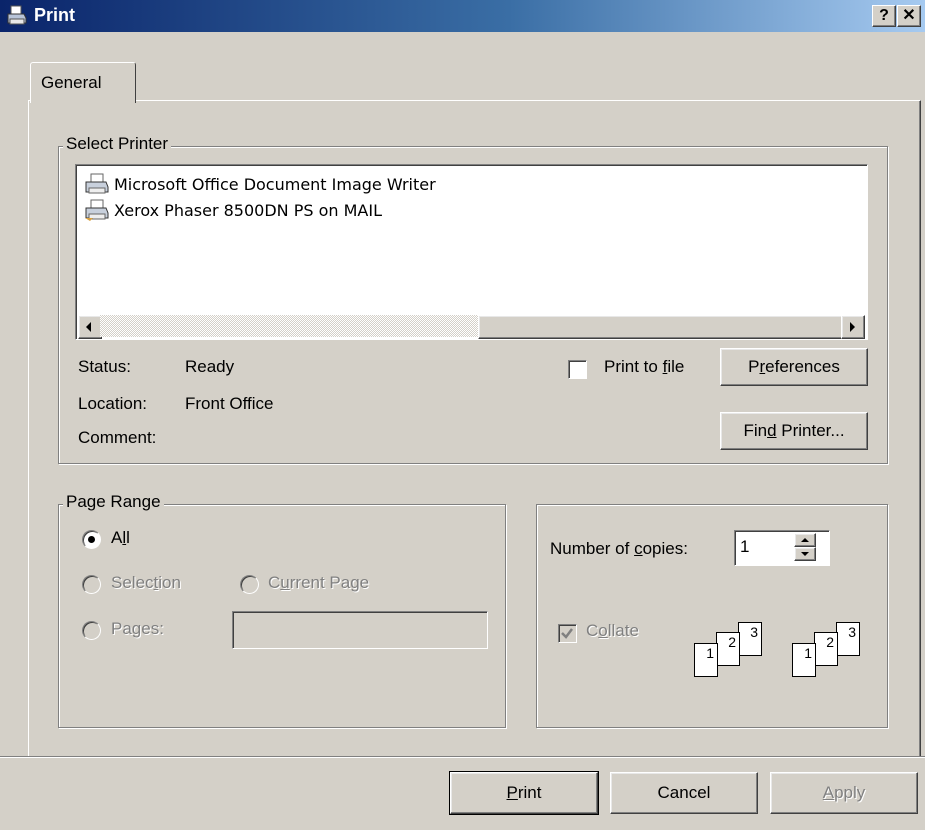 The height and width of the screenshot is (830, 925). I want to click on copies-spinner, so click(805, 547).